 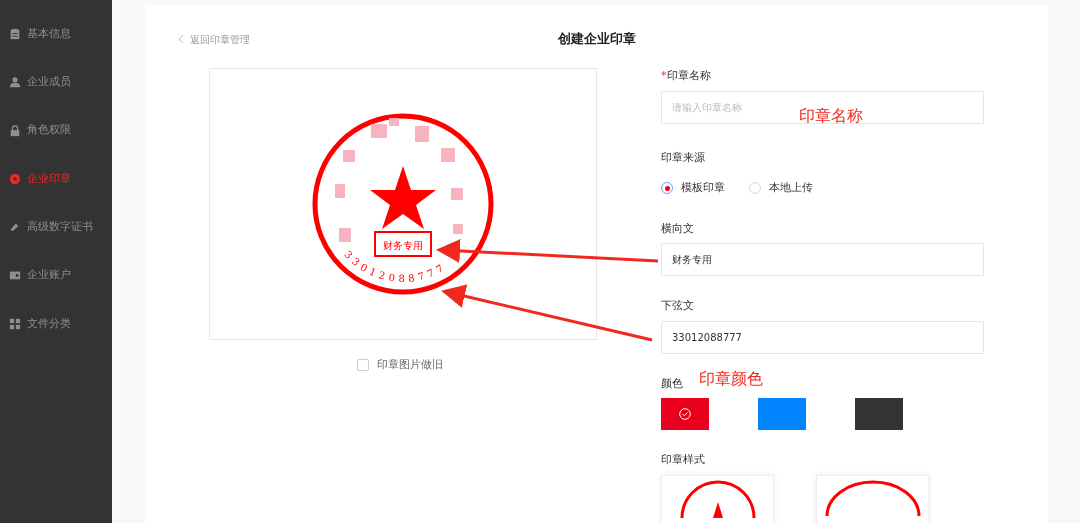 I want to click on required-asterisk: *, so click(x=664, y=76).